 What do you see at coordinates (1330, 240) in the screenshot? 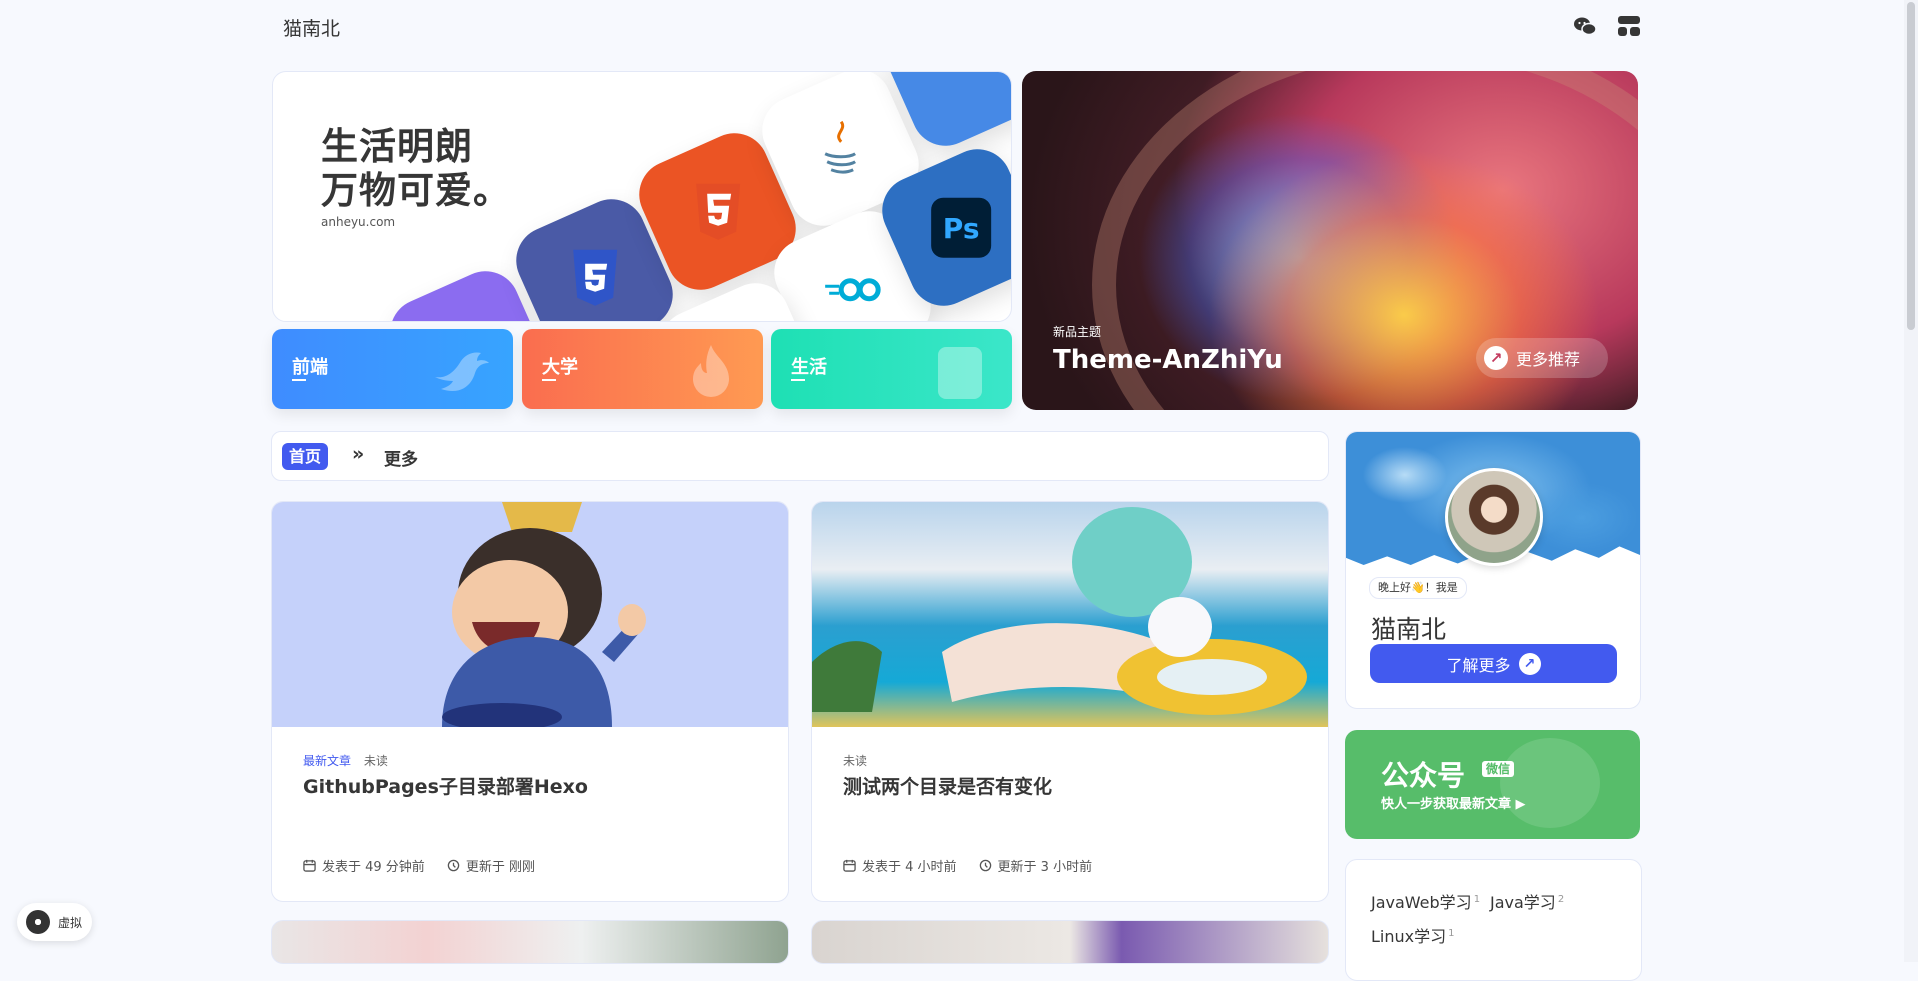
I see `featured-theme-card: 新品主题 Theme-AnZhiYu ↗ 更多推荐` at bounding box center [1330, 240].